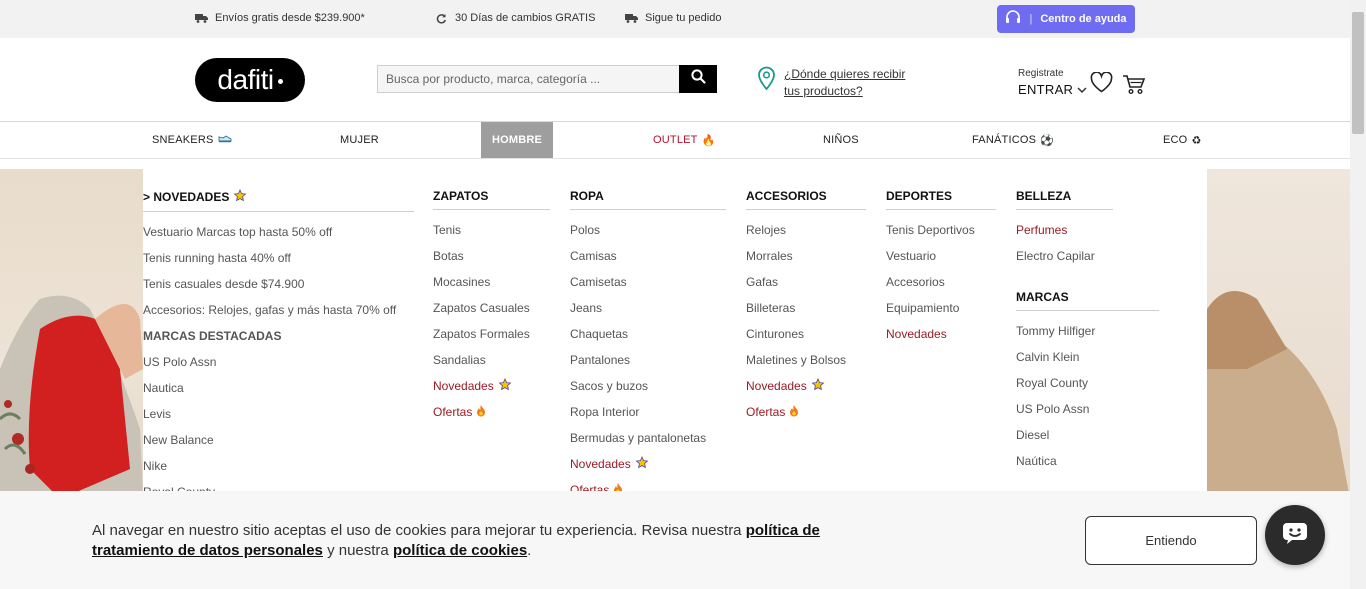  I want to click on menu-link: Jeans, so click(648, 313).